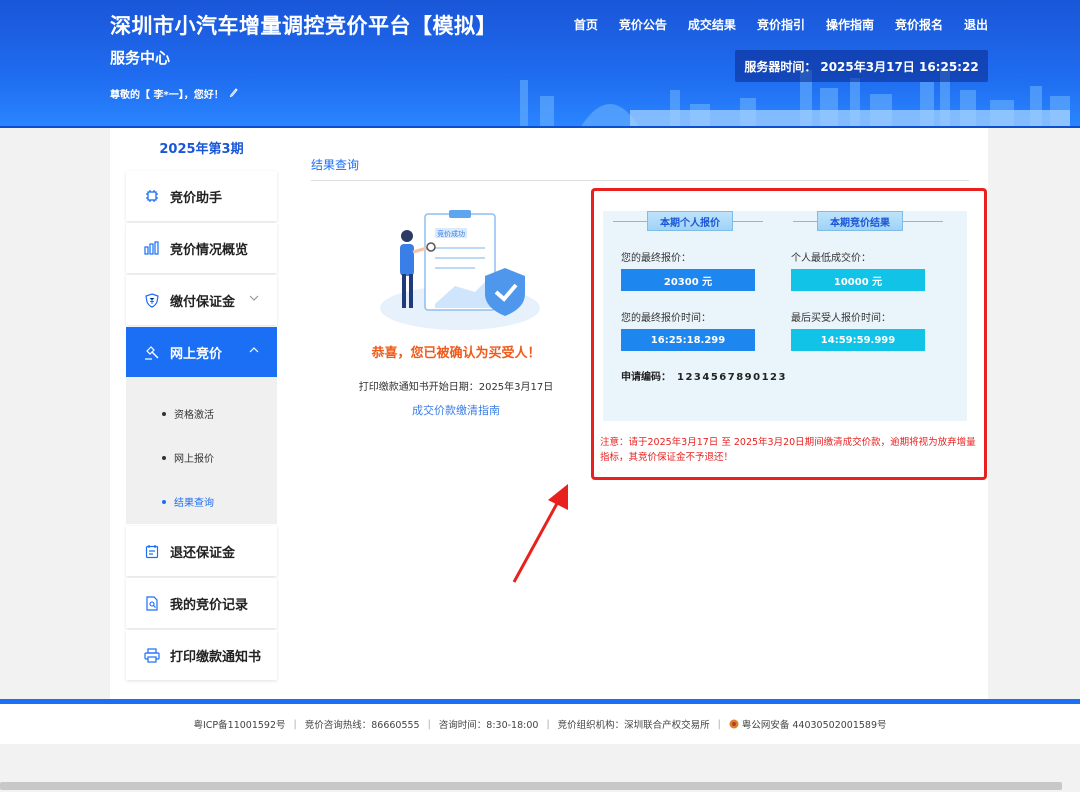  What do you see at coordinates (976, 24) in the screenshot?
I see `nav-logout: 退出` at bounding box center [976, 24].